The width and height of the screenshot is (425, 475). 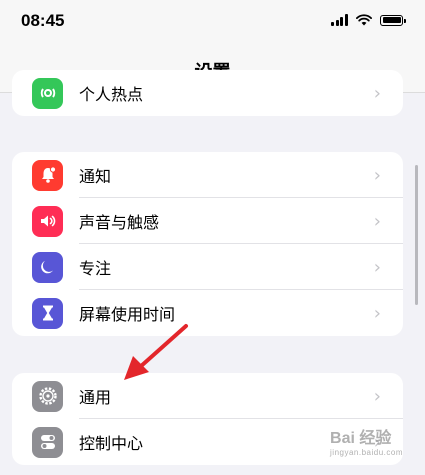 I want to click on settings-row-label: 通知, so click(x=95, y=176).